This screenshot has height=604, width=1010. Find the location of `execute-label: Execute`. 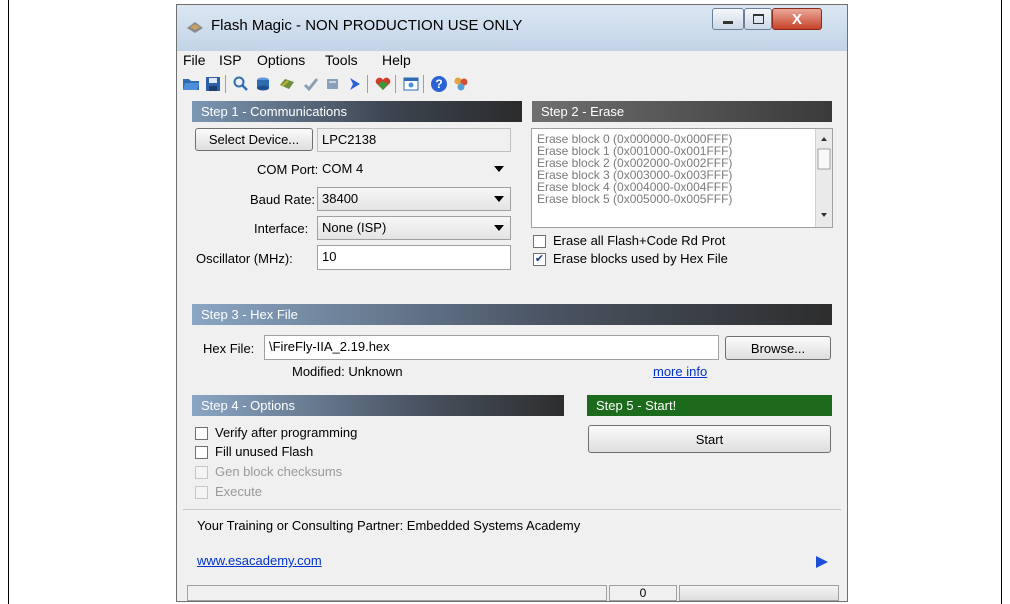

execute-label: Execute is located at coordinates (238, 491).